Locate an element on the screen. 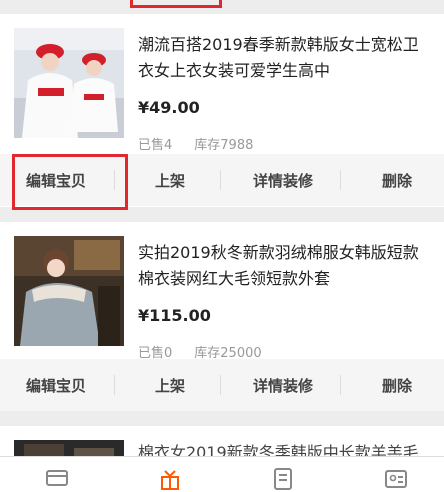 This screenshot has width=444, height=492. profile-card-icon is located at coordinates (396, 478).